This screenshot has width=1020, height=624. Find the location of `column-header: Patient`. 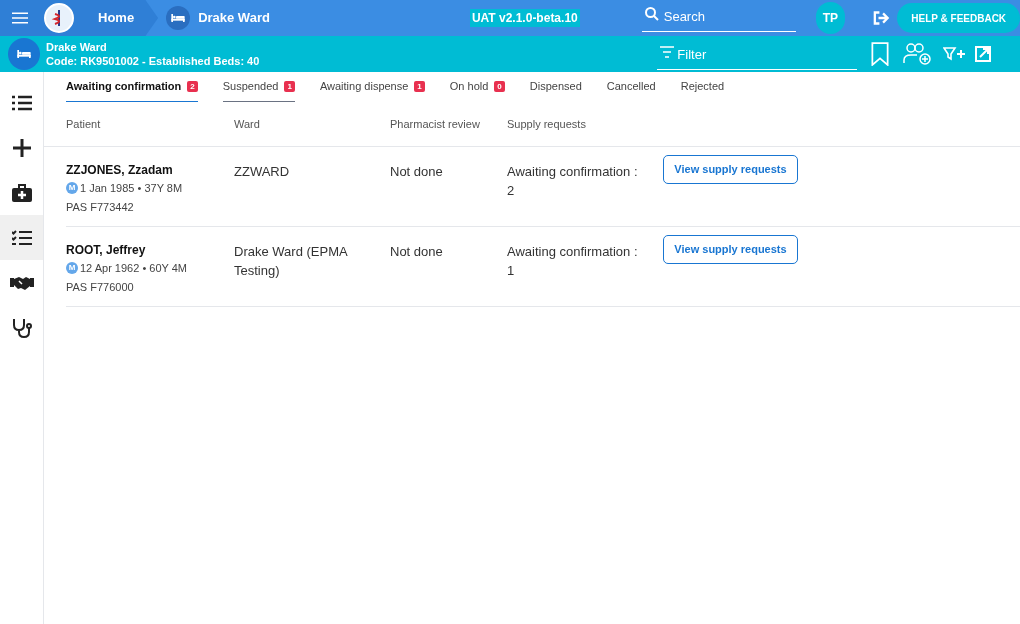

column-header: Patient is located at coordinates (84, 124).